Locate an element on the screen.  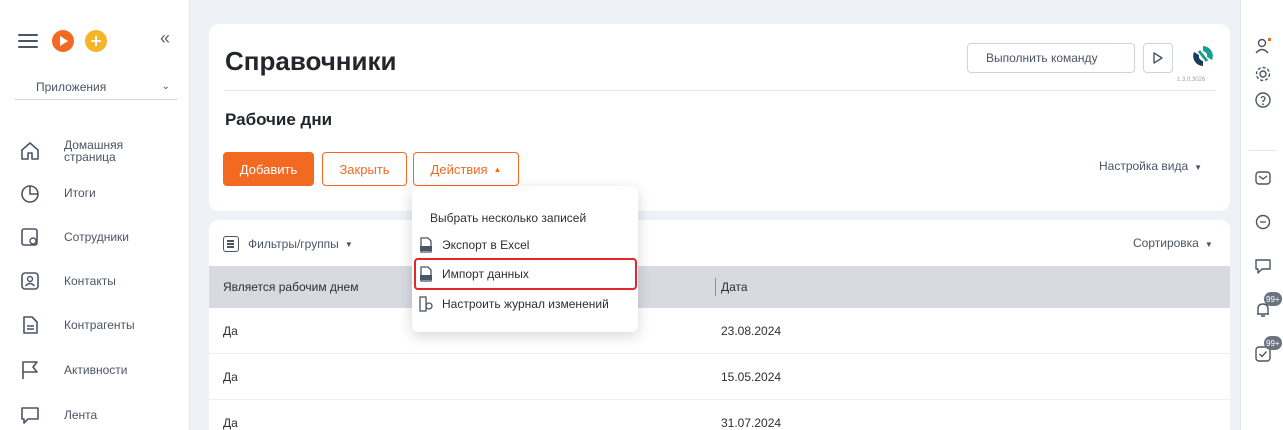
play-icon is located at coordinates (1158, 58).